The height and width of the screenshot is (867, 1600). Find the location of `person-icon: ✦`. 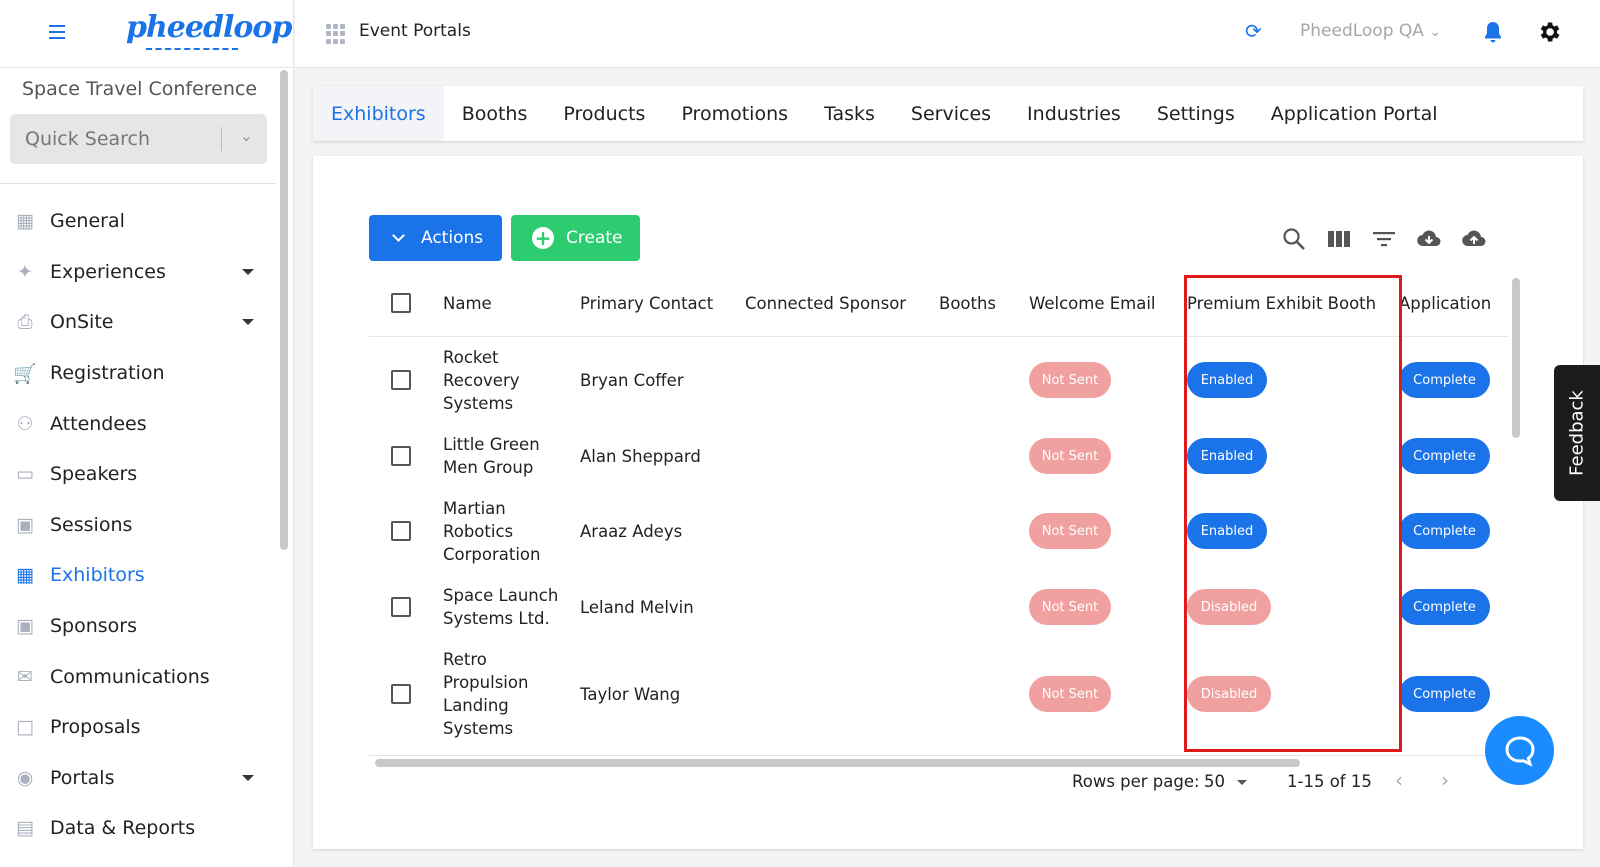

person-icon: ✦ is located at coordinates (25, 271).